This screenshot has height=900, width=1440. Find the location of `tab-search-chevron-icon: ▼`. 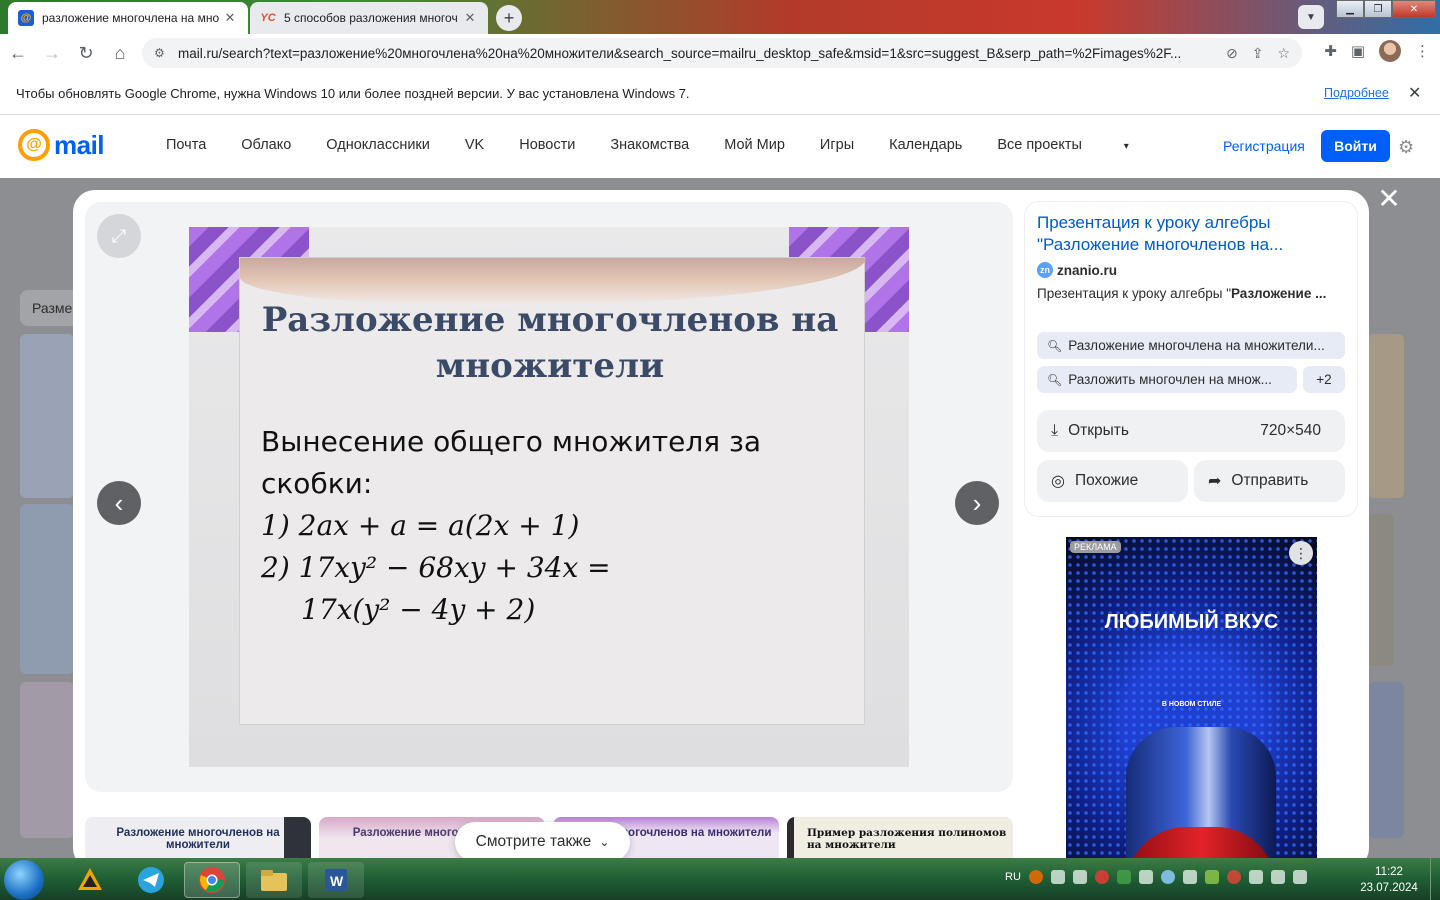

tab-search-chevron-icon: ▼ is located at coordinates (1311, 17).